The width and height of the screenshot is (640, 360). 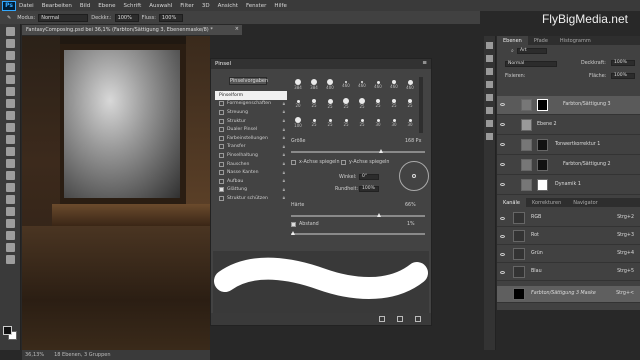 I want to click on tab-ebenen: Ebenen, so click(x=512, y=40).